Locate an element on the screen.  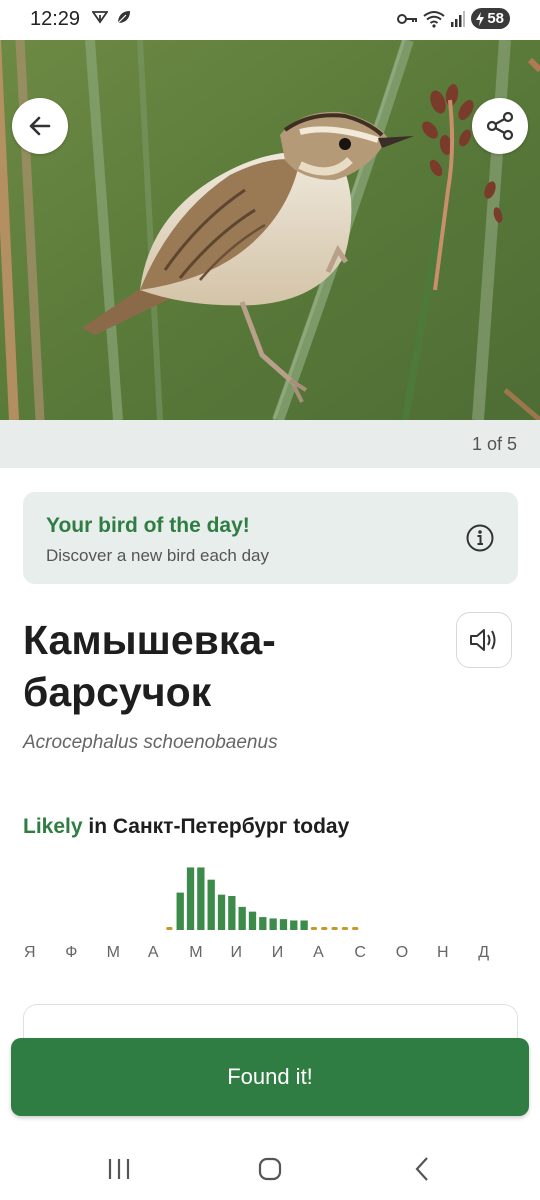
system-nav-bar is located at coordinates (270, 1168).